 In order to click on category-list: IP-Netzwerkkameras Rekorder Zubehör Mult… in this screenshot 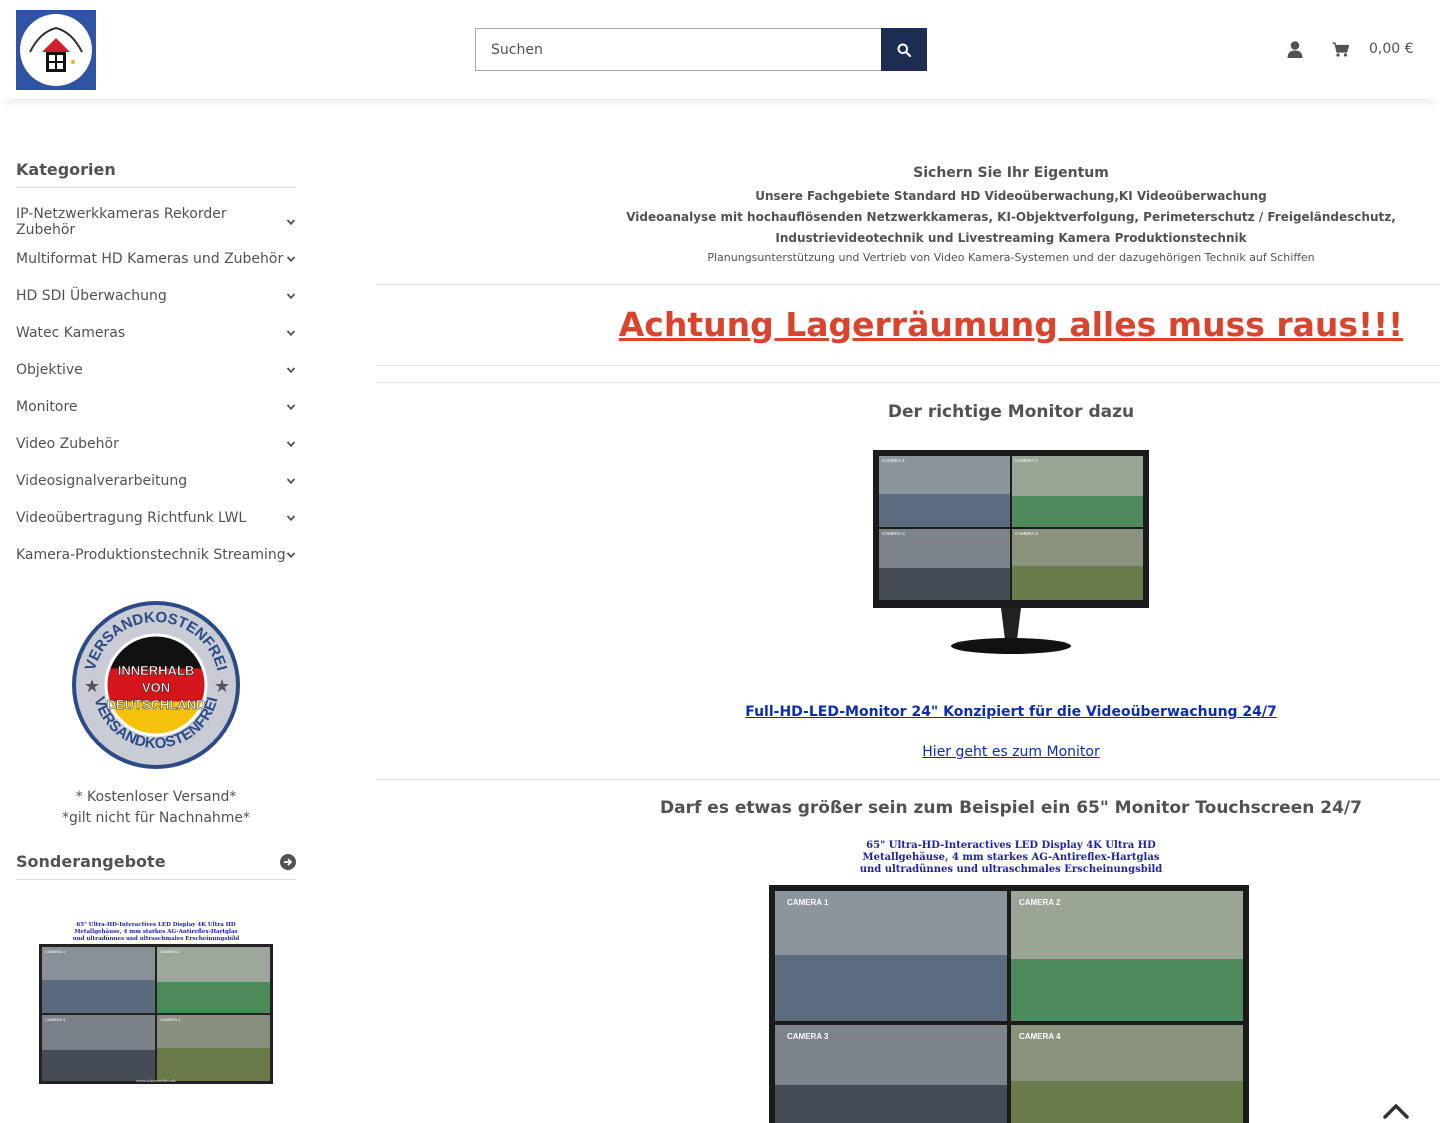, I will do `click(156, 388)`.